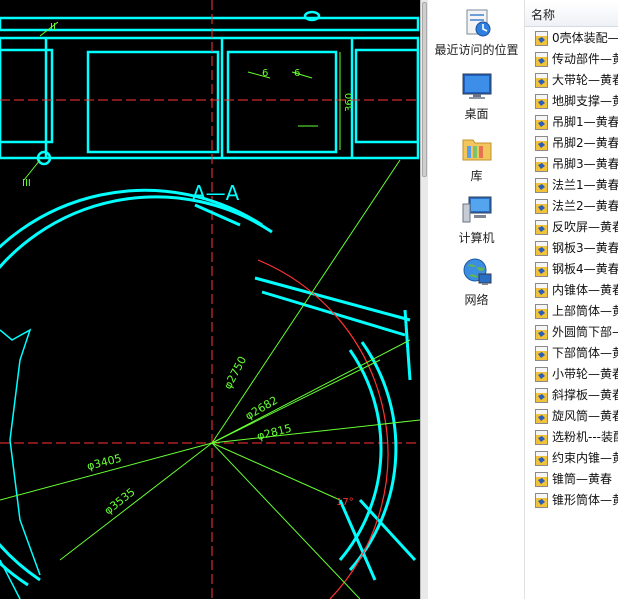 The image size is (618, 599). I want to click on file-item: 钢板3—黄春, so click(571, 248).